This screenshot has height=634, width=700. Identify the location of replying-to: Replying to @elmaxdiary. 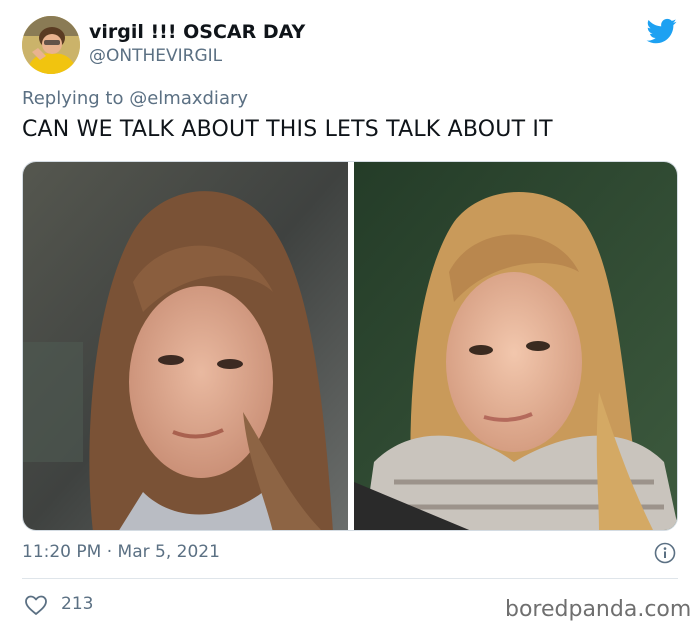
(135, 98).